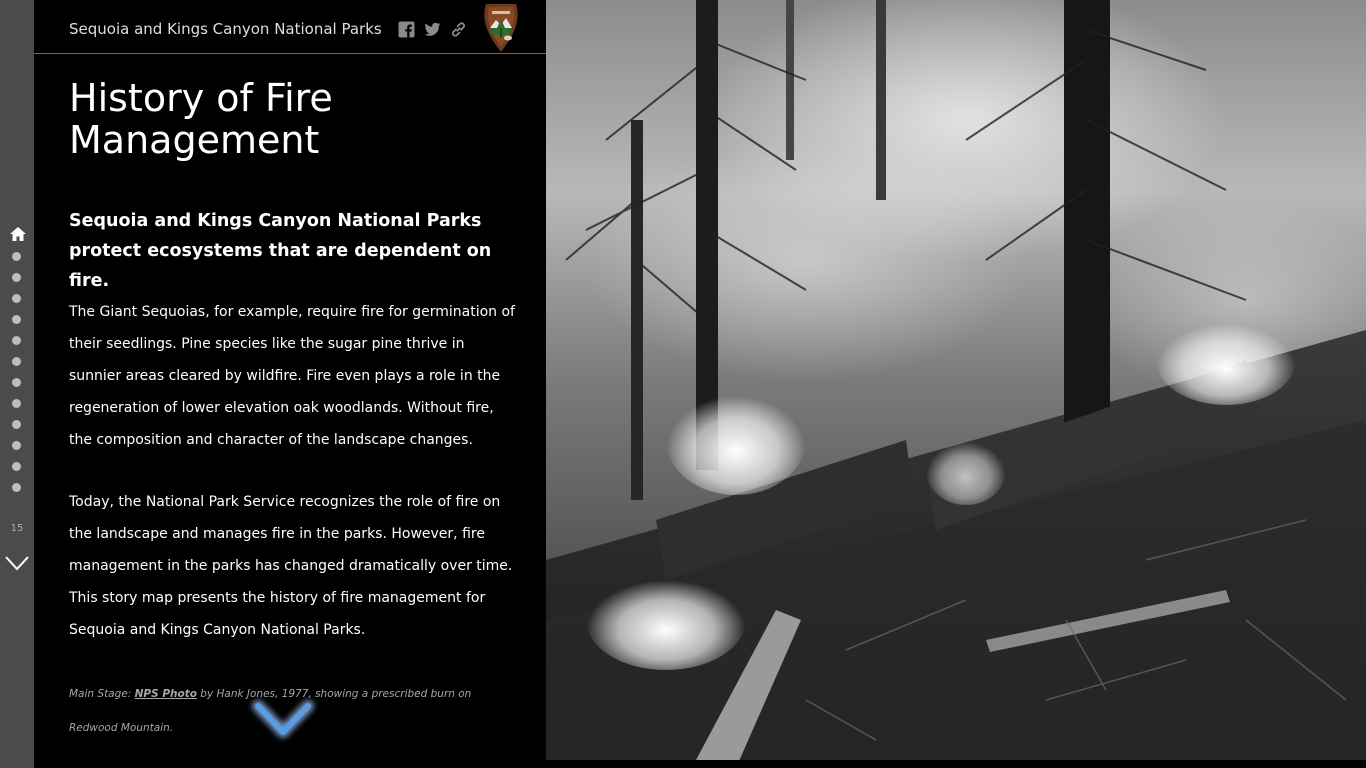  Describe the element at coordinates (283, 720) in the screenshot. I see `scroll-down-chevron-icon` at that location.